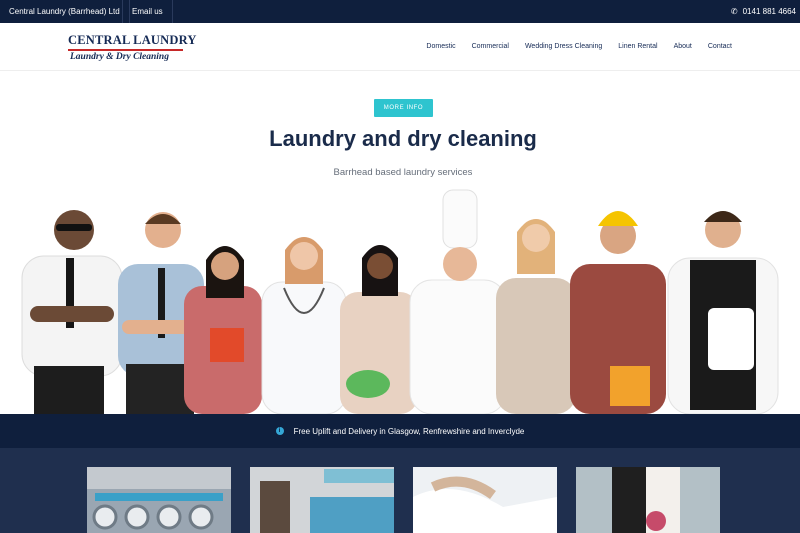 Image resolution: width=800 pixels, height=533 pixels. Describe the element at coordinates (72, 312) in the screenshot. I see `pilot-figure` at that location.